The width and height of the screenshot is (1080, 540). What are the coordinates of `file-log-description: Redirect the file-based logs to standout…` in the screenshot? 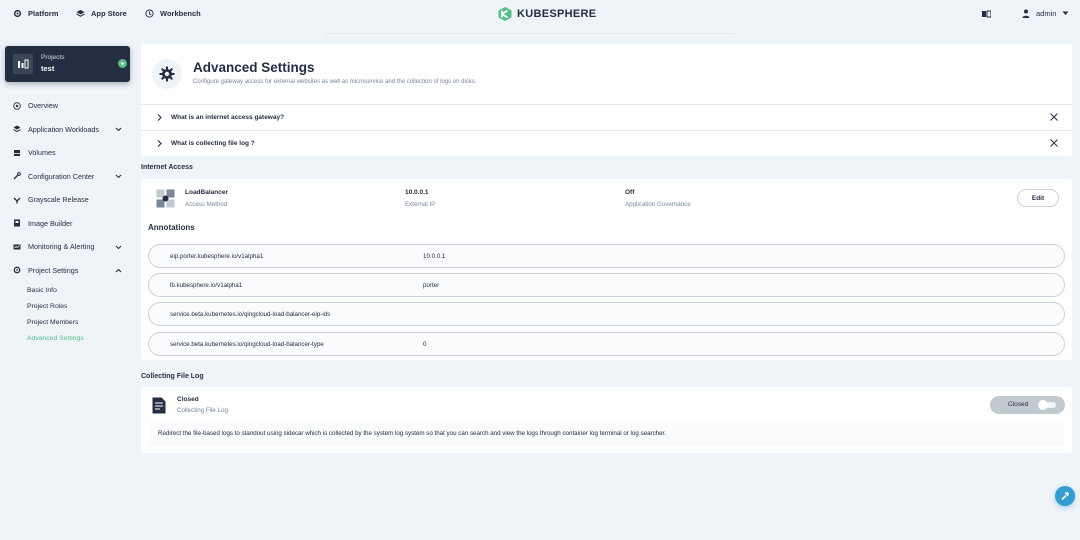 It's located at (606, 433).